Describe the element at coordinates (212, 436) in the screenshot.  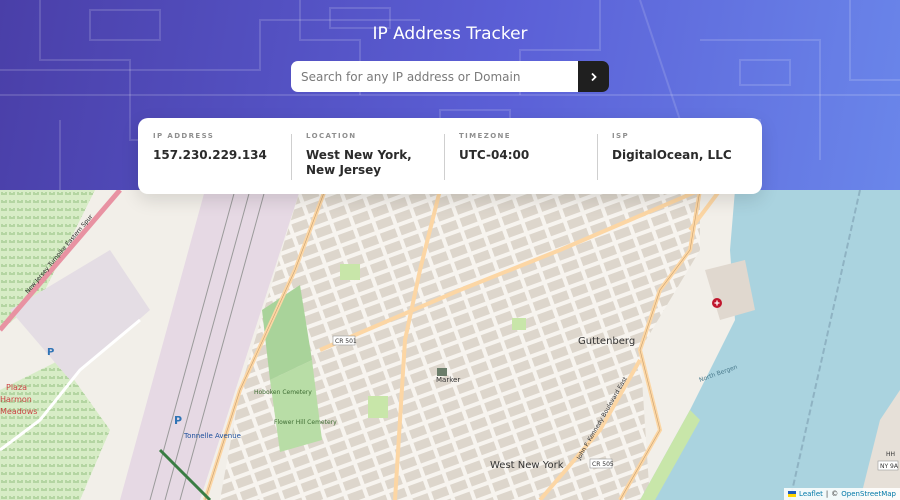
I see `map-label-tonnelle-avenue: Tonnelle Avenue` at that location.